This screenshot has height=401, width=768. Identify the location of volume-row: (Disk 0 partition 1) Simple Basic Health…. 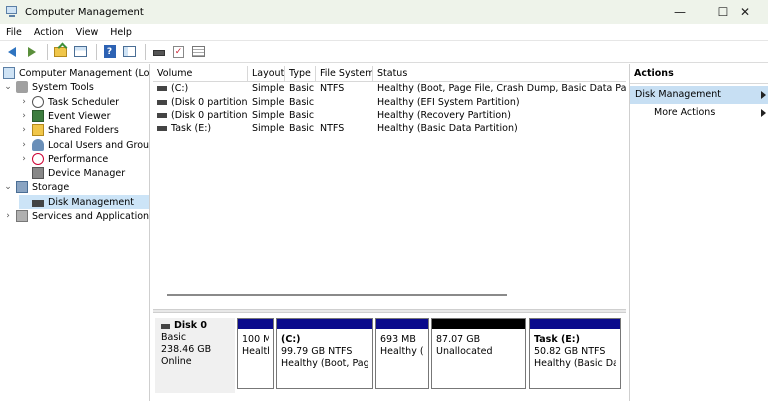
(389, 102).